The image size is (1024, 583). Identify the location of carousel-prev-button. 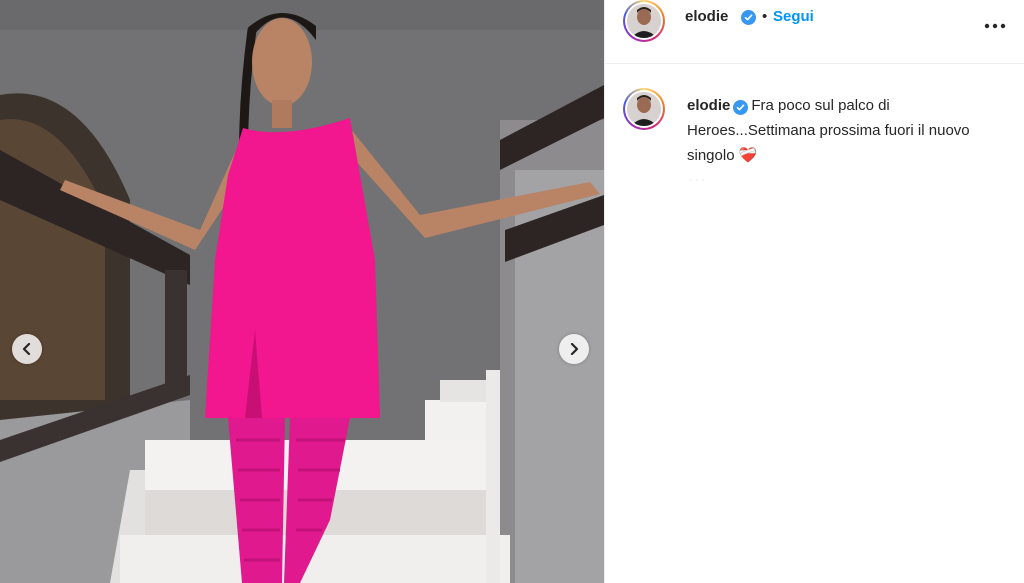
(27, 349).